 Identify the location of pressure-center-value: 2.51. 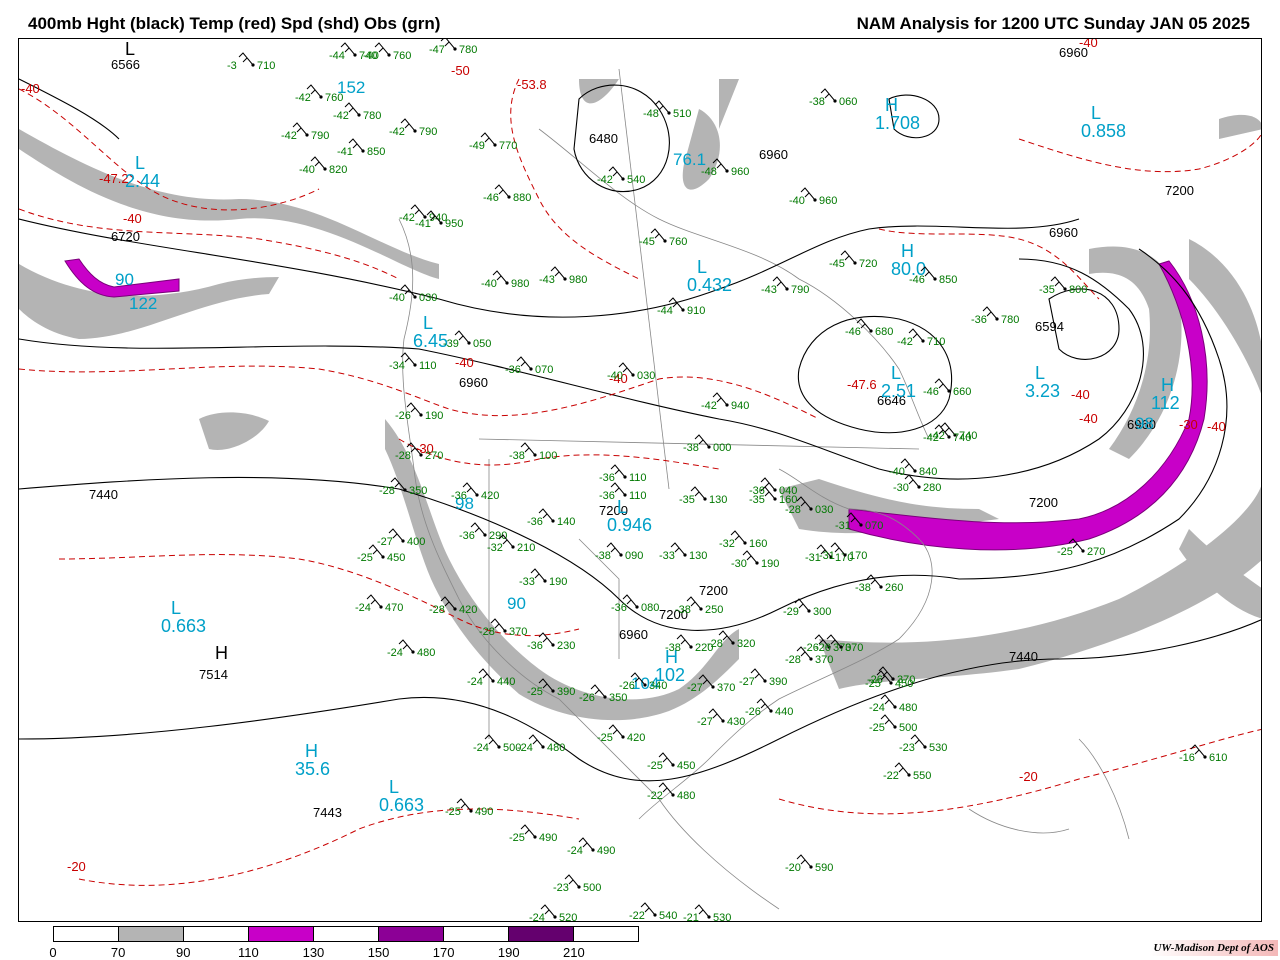
(898, 391).